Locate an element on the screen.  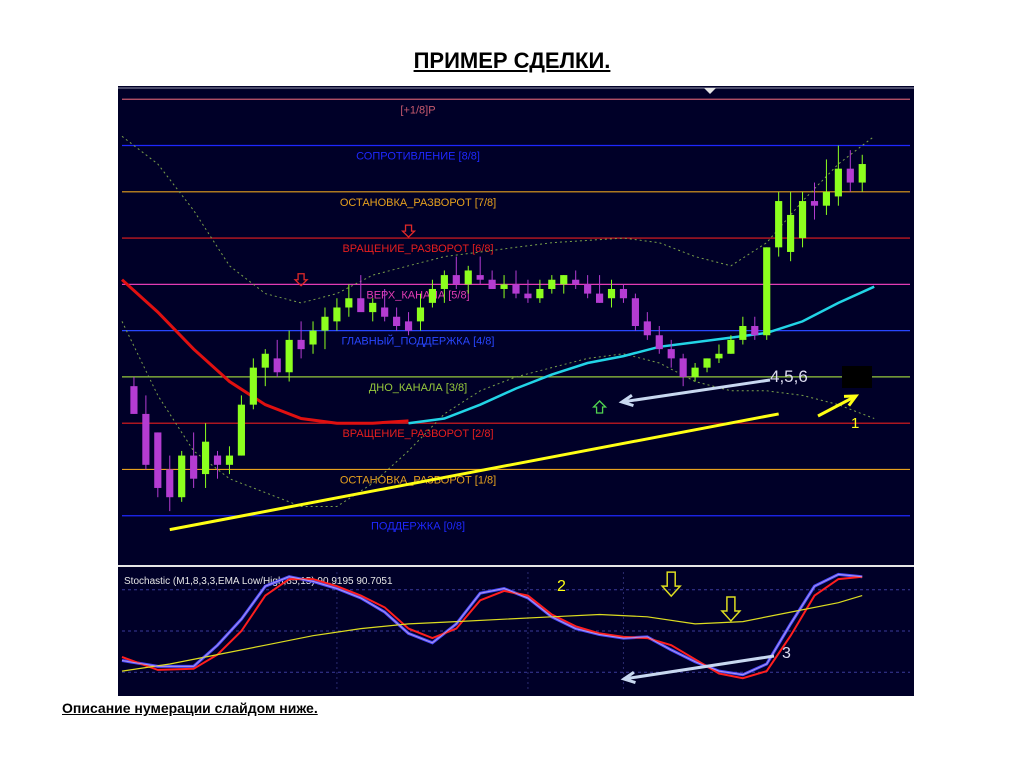
sell-signal-arrow-icon is located at coordinates (408, 231).